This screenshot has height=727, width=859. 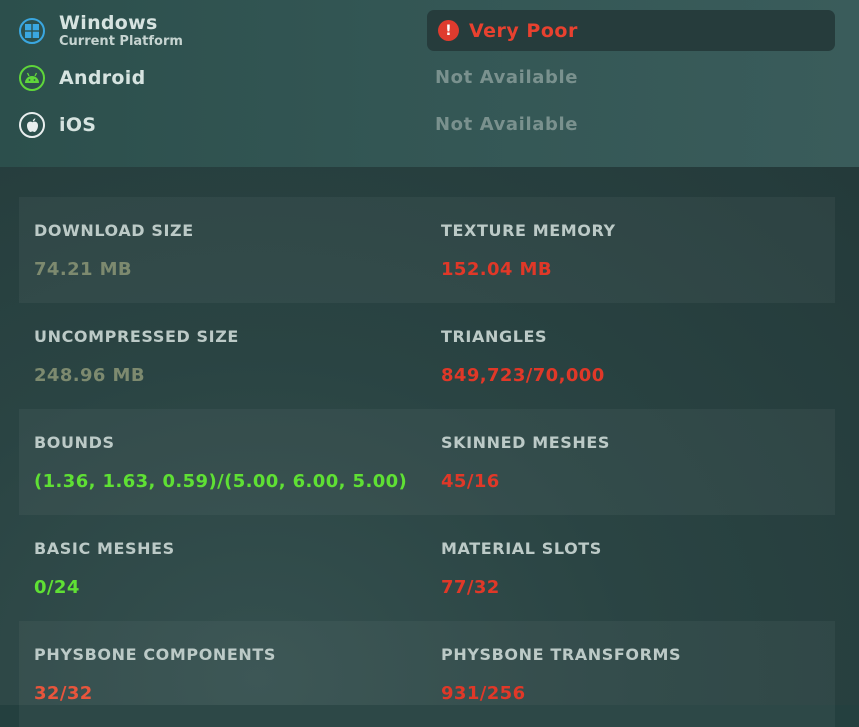 What do you see at coordinates (221, 481) in the screenshot?
I see `stat-value: (1.36, 1.63, 0.59)/(5.00, 6.00, 5.00)` at bounding box center [221, 481].